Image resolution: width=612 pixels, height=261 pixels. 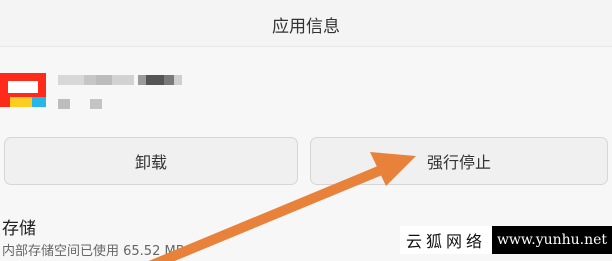 I want to click on page-title: 应用信息, so click(x=306, y=27).